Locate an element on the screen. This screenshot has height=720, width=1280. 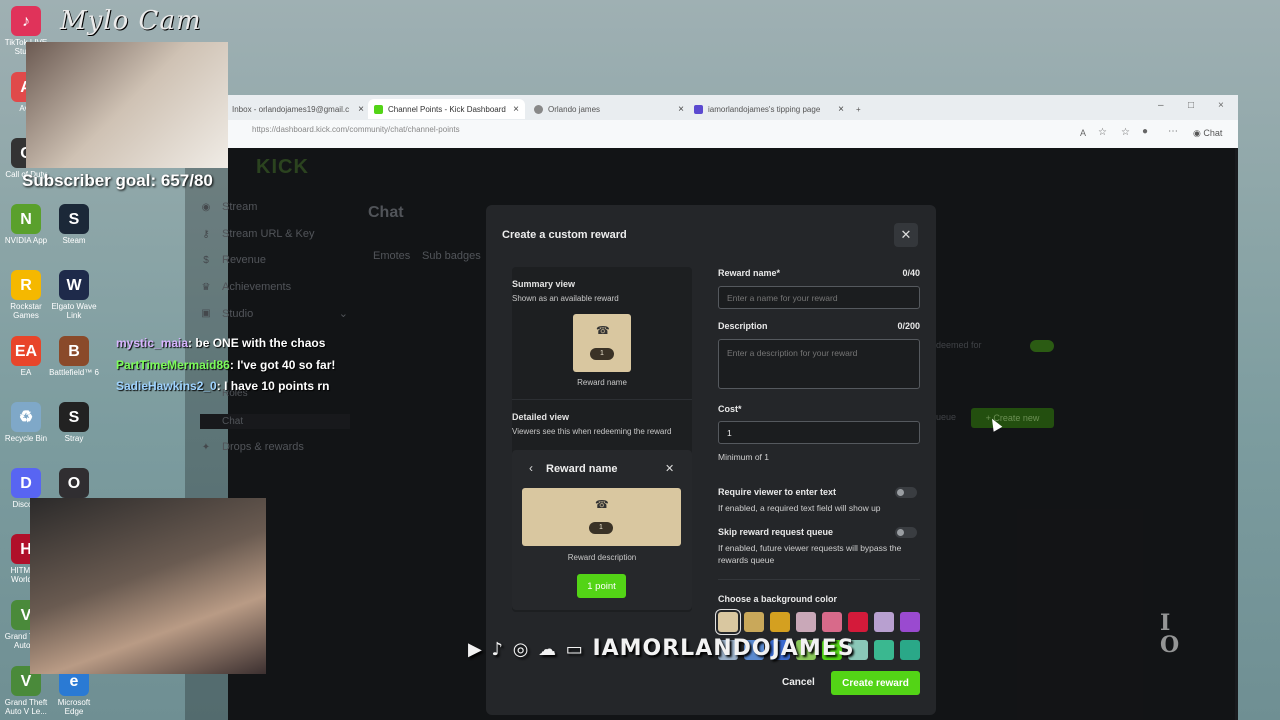
create-reward-button: Create reward is located at coordinates (875, 683).